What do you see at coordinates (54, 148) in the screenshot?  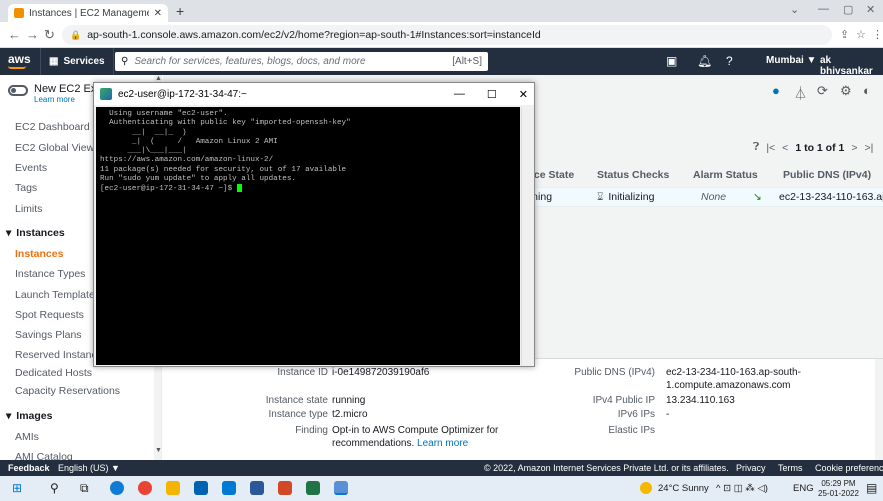 I see `sidebar-item-global-view: EC2 Global View` at bounding box center [54, 148].